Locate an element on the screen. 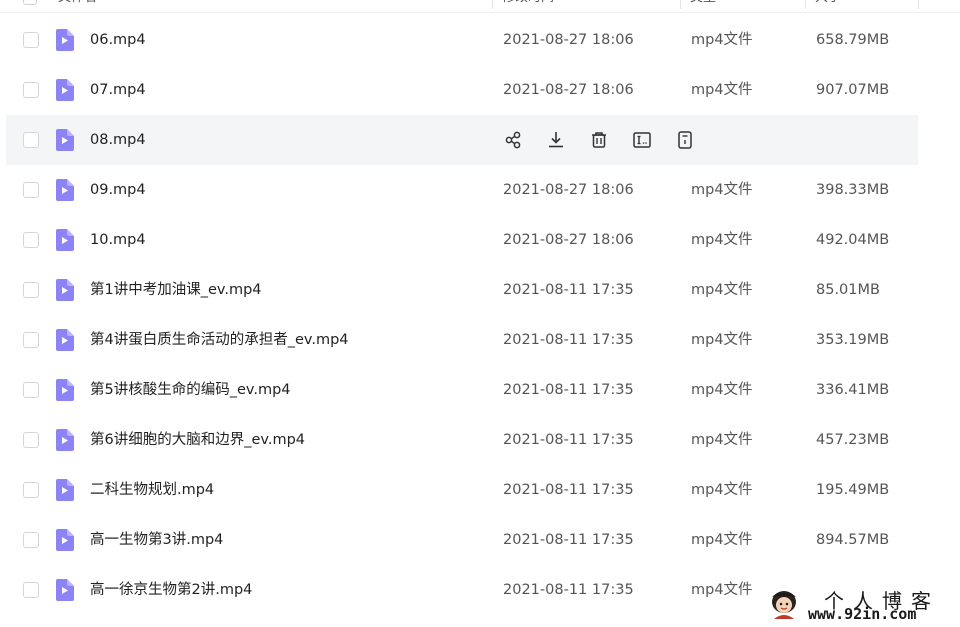 This screenshot has height=627, width=960. watermark: 个人博客 www.92in.com is located at coordinates (861, 605).